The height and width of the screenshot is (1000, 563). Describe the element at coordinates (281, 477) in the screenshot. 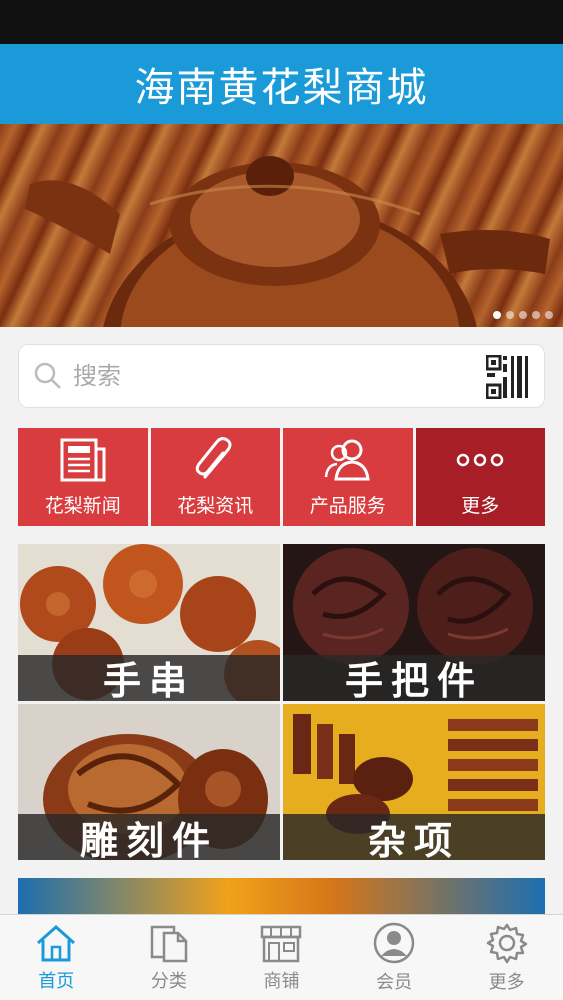

I see `quick-links: 花梨新闻 花梨资讯 产品服务 更多` at that location.